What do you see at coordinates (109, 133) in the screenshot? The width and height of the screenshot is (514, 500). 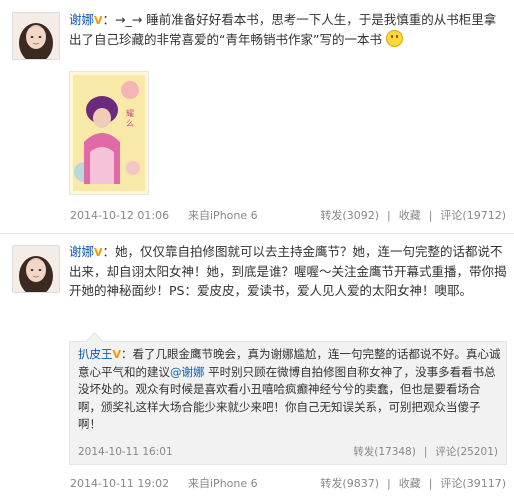 I see `book-cover-image: 耀 么` at bounding box center [109, 133].